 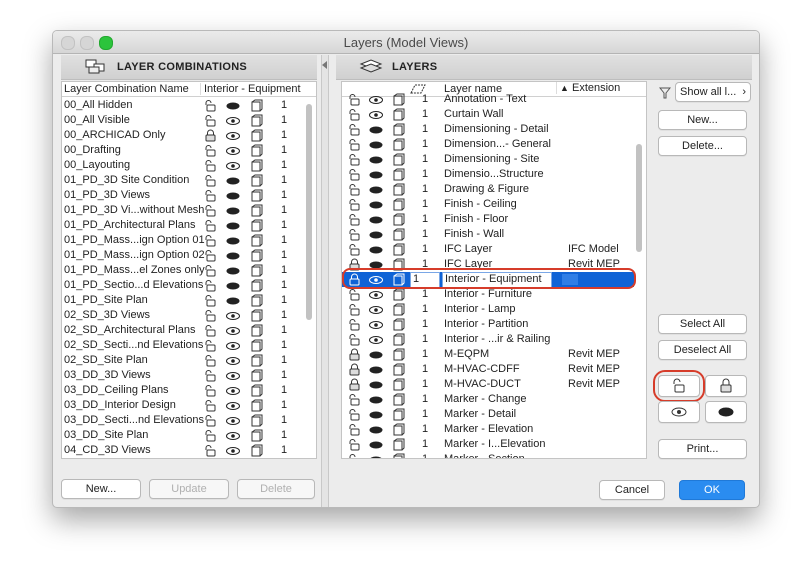 What do you see at coordinates (702, 324) in the screenshot?
I see `select-all-button: Select All` at bounding box center [702, 324].